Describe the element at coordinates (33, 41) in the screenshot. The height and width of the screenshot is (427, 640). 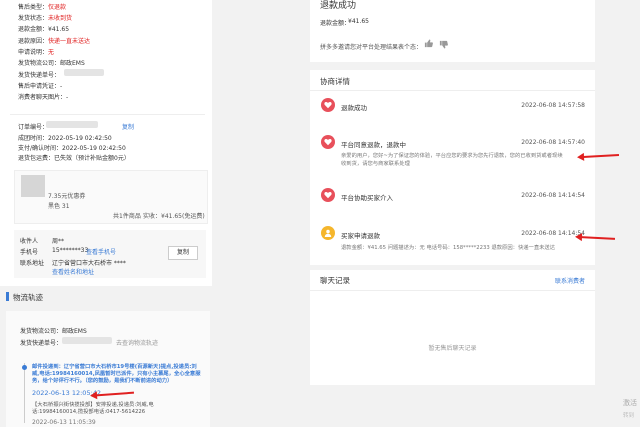
I see `info-label: 退款原因：` at that location.